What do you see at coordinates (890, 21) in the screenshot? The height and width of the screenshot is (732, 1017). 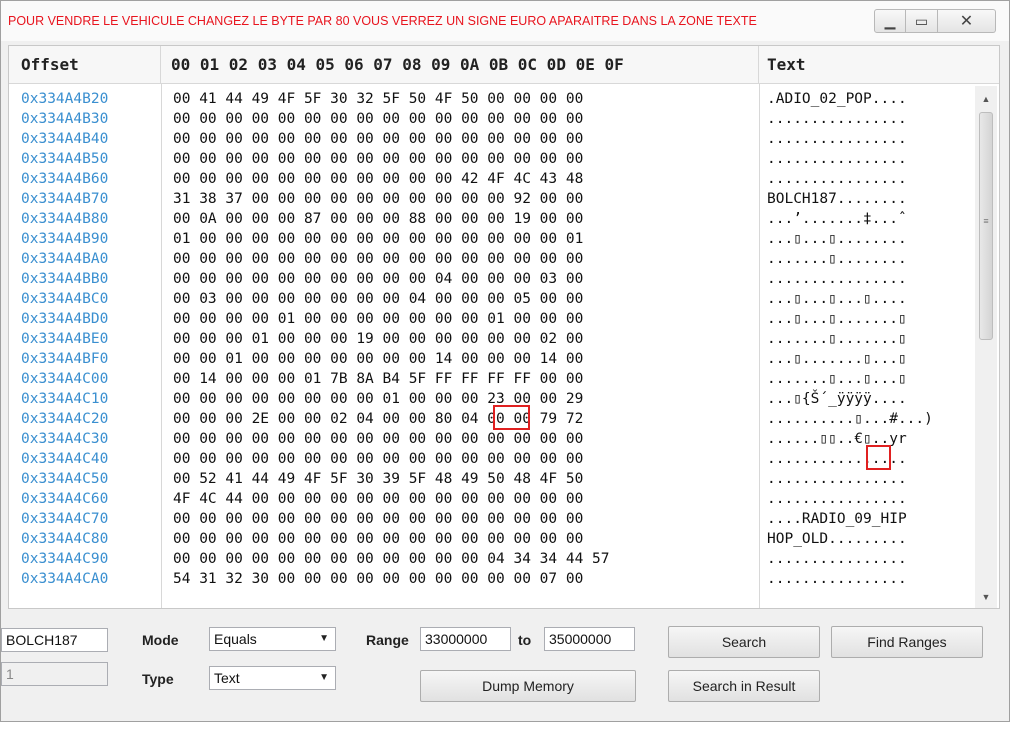 I see `minimize-button: ▁` at bounding box center [890, 21].